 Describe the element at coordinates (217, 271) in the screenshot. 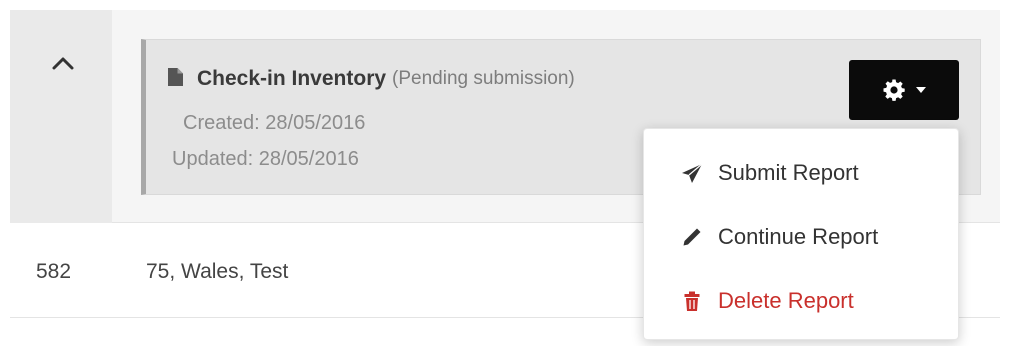

I see `row-address: 75, Wales, Test` at that location.